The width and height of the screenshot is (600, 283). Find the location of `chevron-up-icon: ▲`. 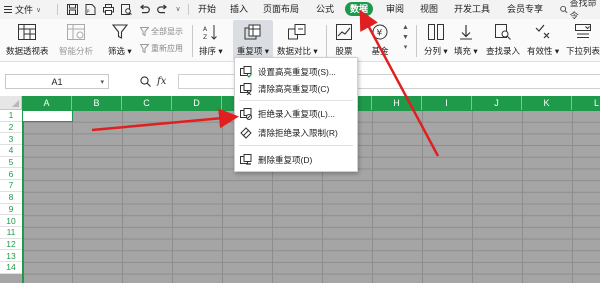

chevron-up-icon: ▲ is located at coordinates (405, 27).